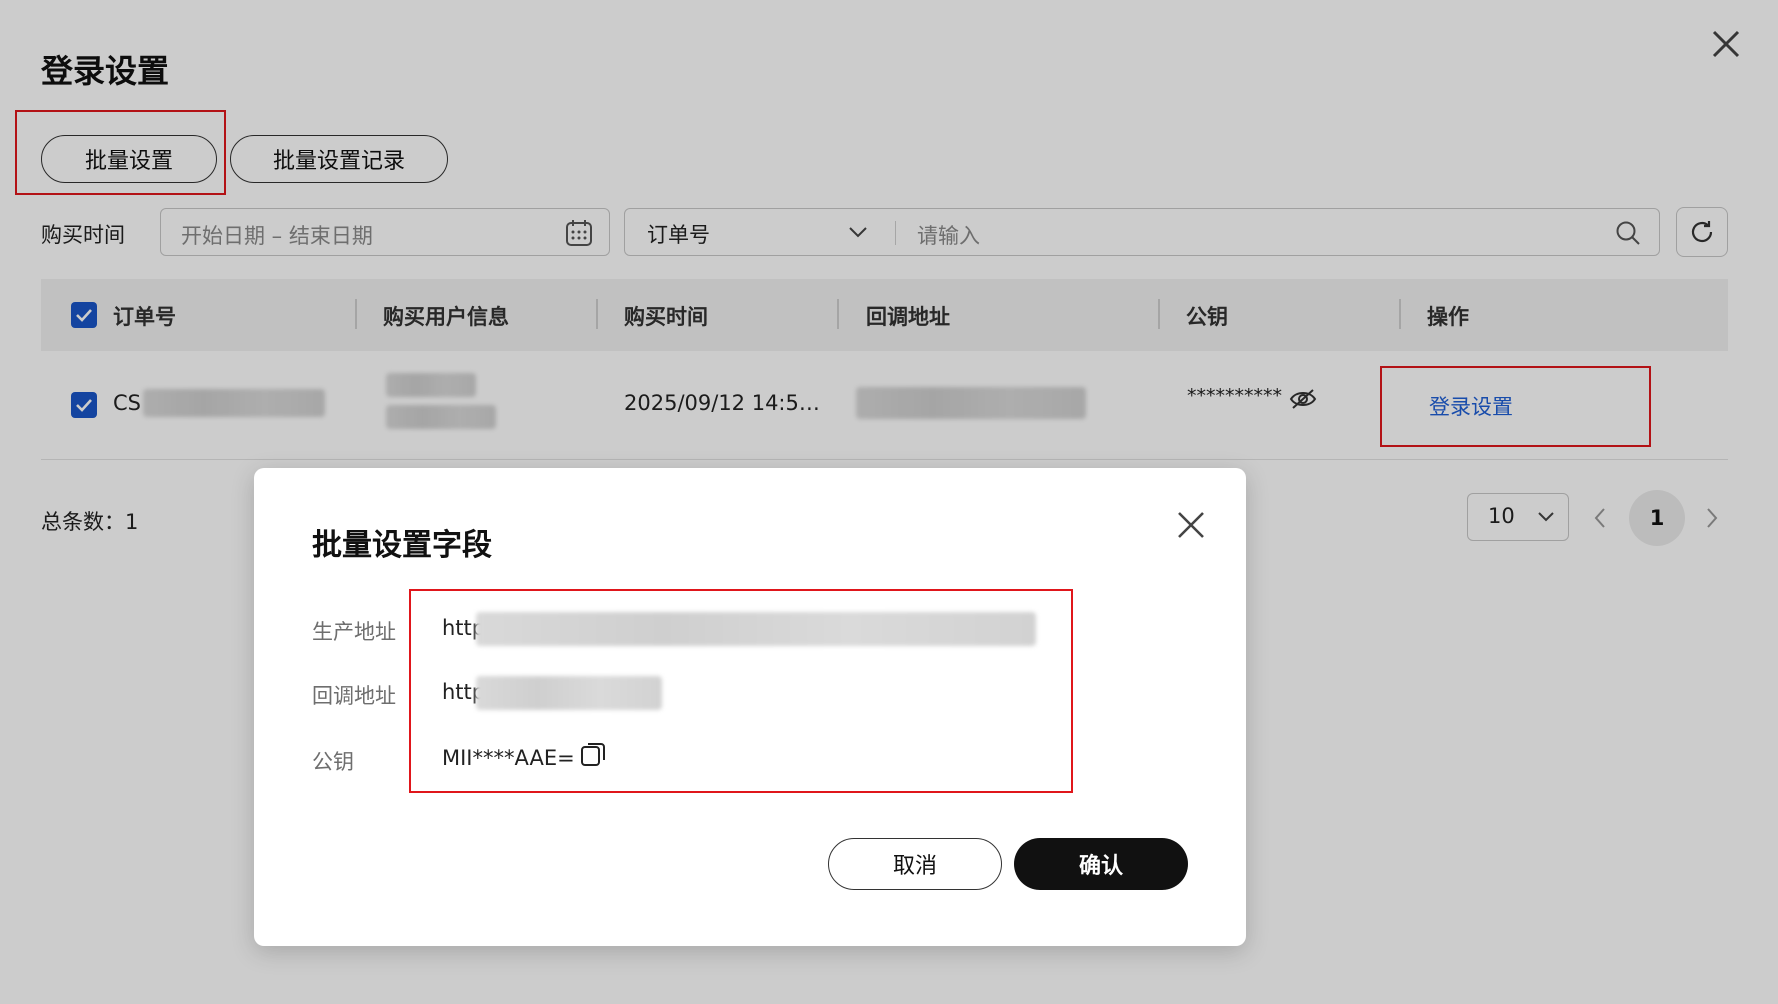 This screenshot has height=1004, width=1778. What do you see at coordinates (333, 762) in the screenshot?
I see `public-key-label: 公钥` at bounding box center [333, 762].